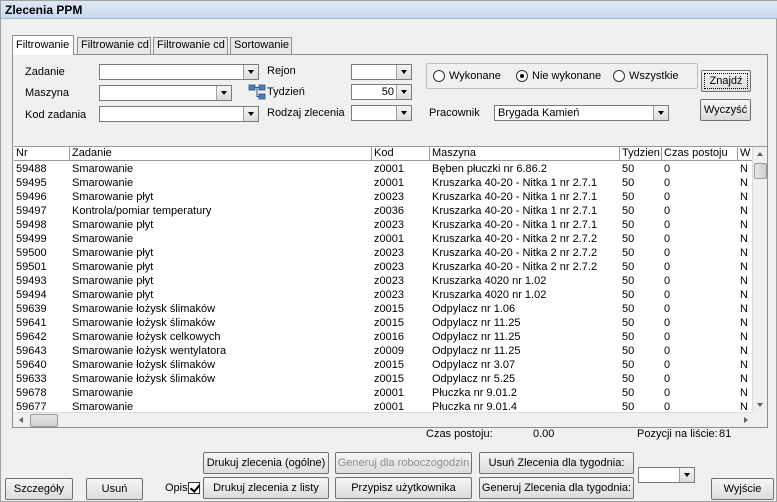  What do you see at coordinates (389, 337) in the screenshot?
I see `cell-kod: z0016` at bounding box center [389, 337].